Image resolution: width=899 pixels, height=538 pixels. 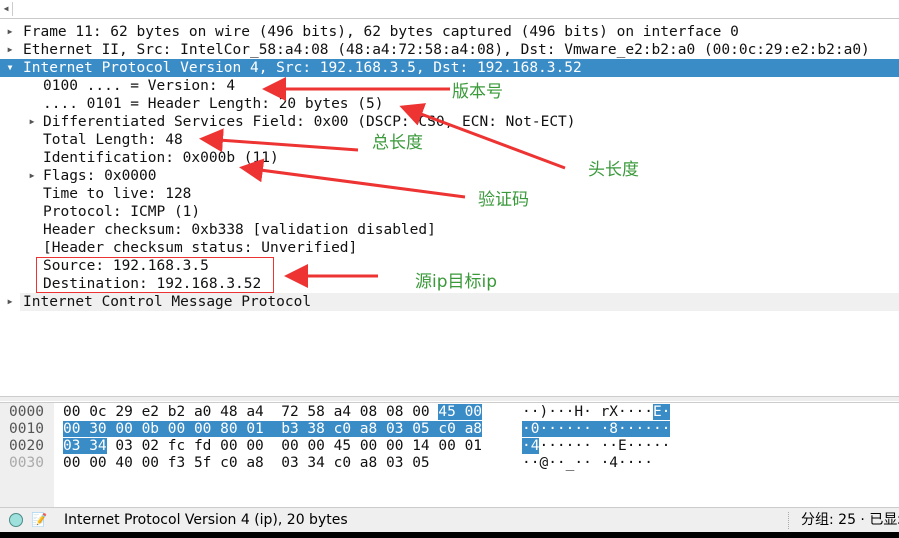 What do you see at coordinates (850, 520) in the screenshot?
I see `status-packet-count: 分组: 25 · 已显示` at bounding box center [850, 520].